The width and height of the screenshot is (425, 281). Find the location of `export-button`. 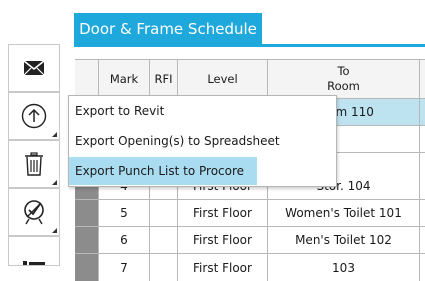

export-button is located at coordinates (34, 116).